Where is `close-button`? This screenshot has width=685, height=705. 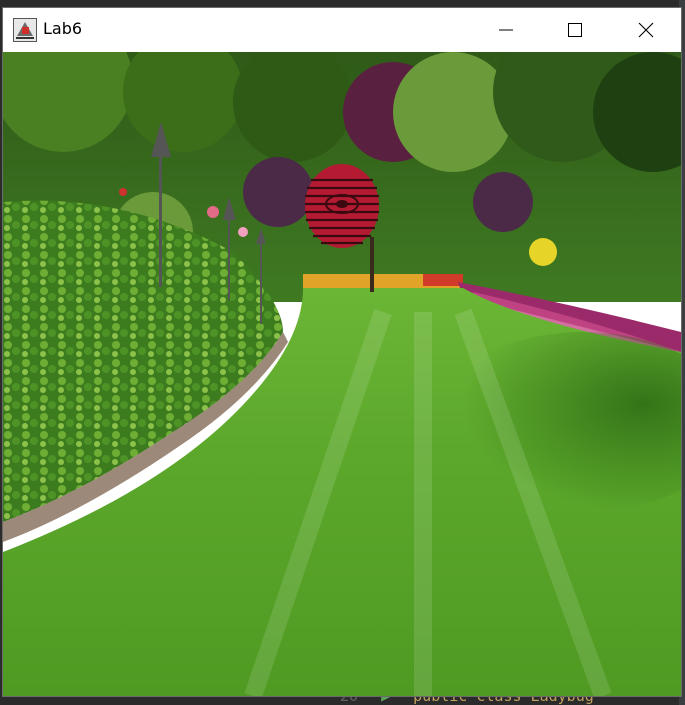
close-button is located at coordinates (646, 30).